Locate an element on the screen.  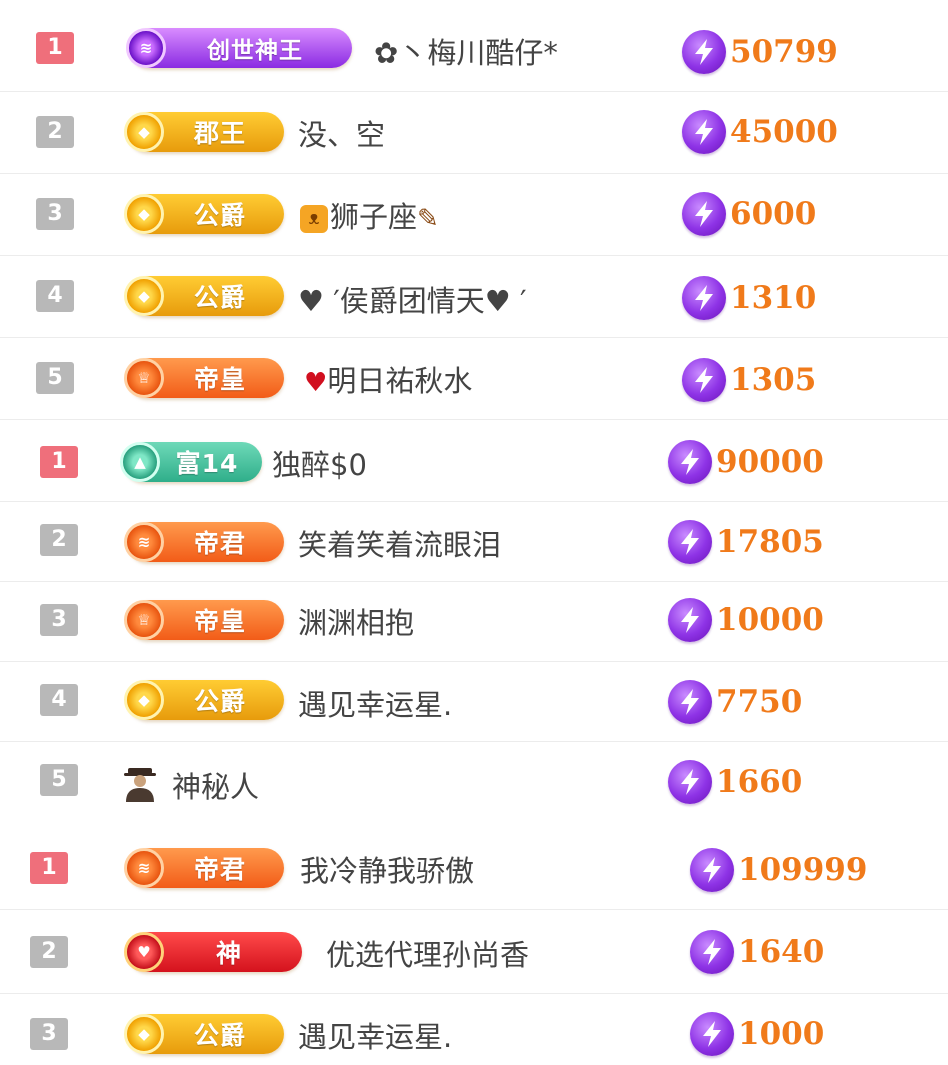
list-item: 1 ≋ 创世神王 ✿丶梅川酷仔* 50799 is located at coordinates (474, 48).